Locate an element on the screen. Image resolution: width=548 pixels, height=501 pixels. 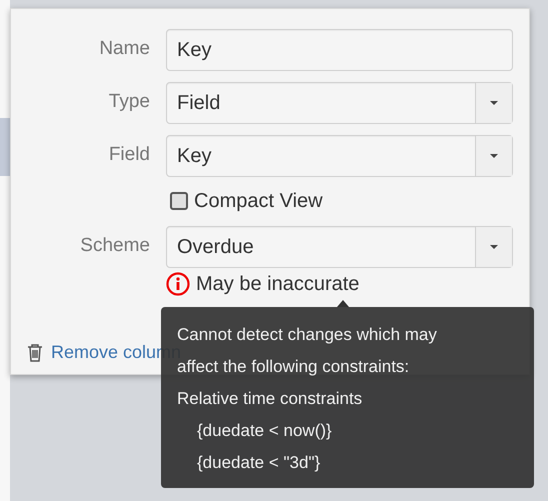
field-label: Field is located at coordinates (129, 155).